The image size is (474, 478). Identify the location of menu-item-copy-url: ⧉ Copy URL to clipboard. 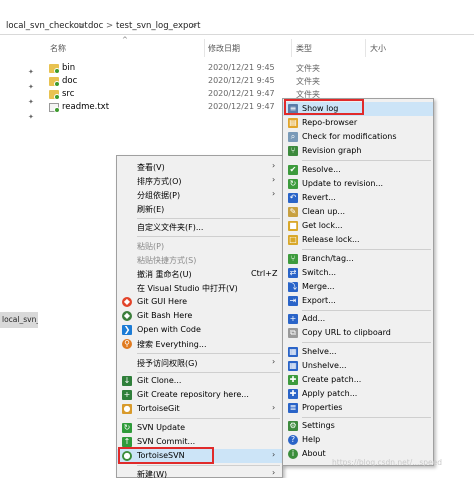
(358, 333).